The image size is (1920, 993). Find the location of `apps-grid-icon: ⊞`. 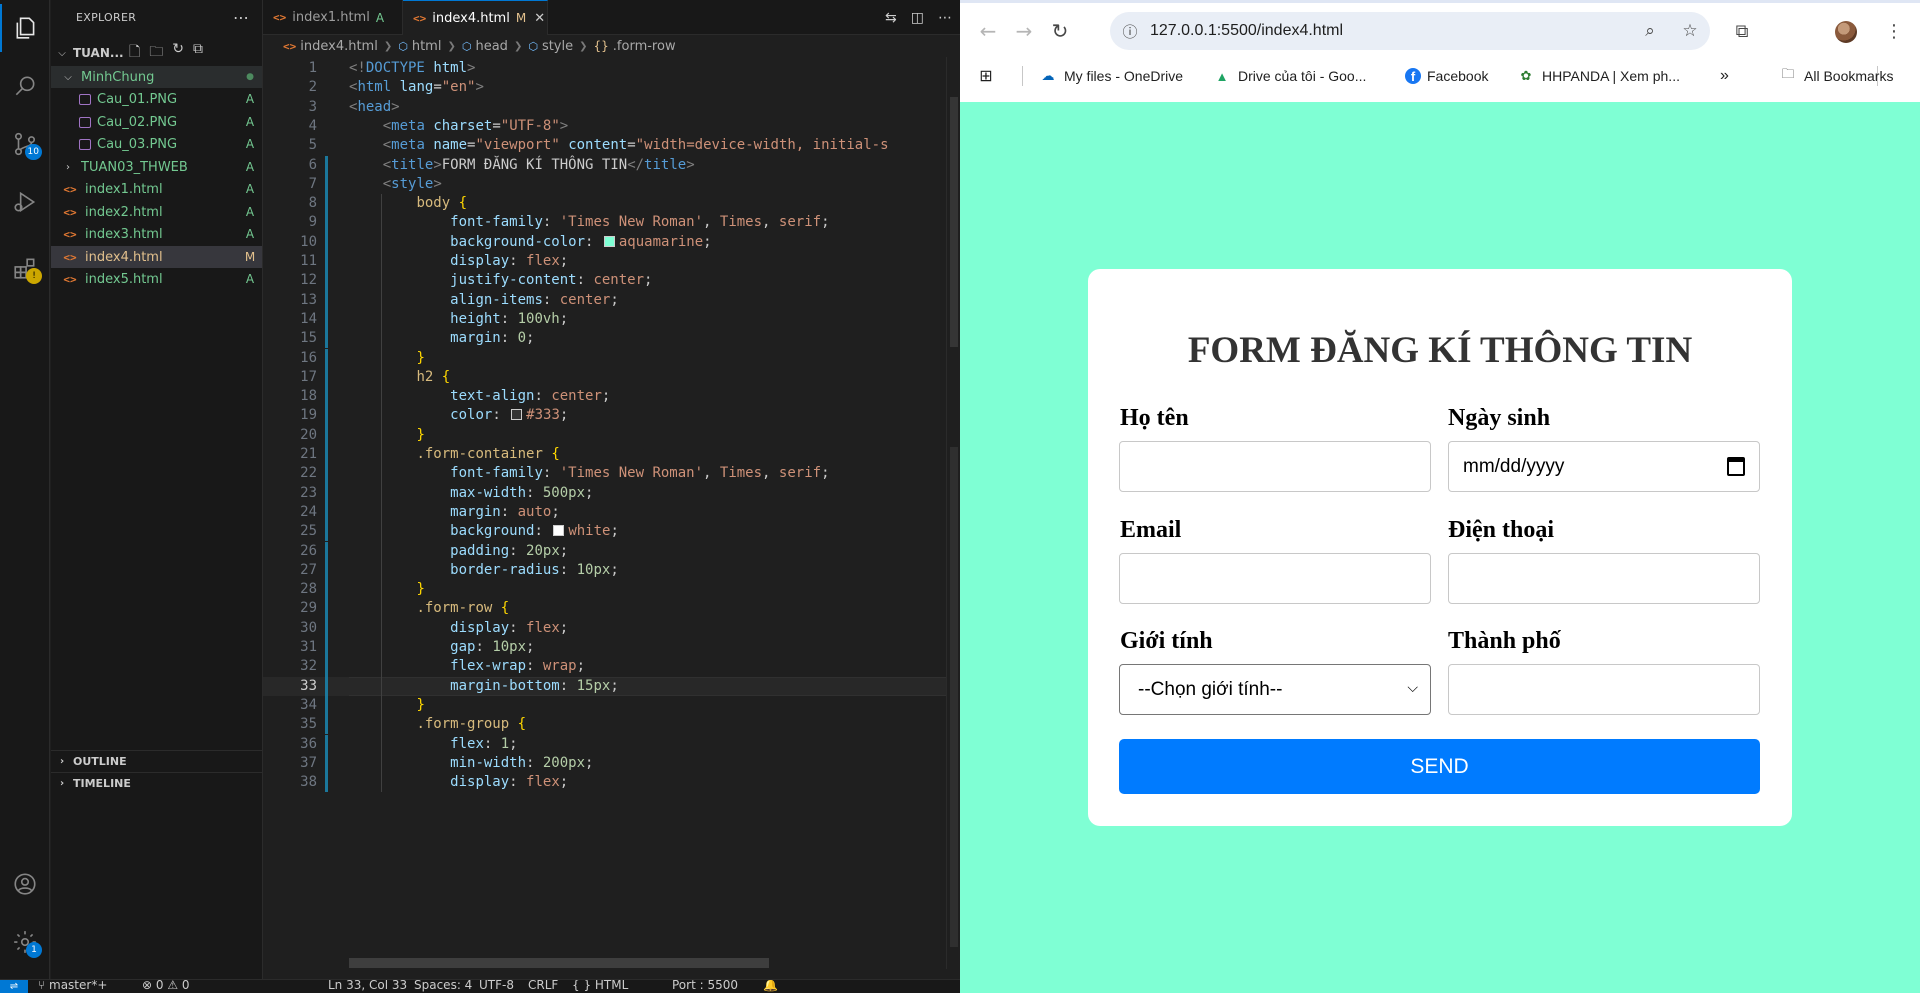

apps-grid-icon: ⊞ is located at coordinates (989, 76).